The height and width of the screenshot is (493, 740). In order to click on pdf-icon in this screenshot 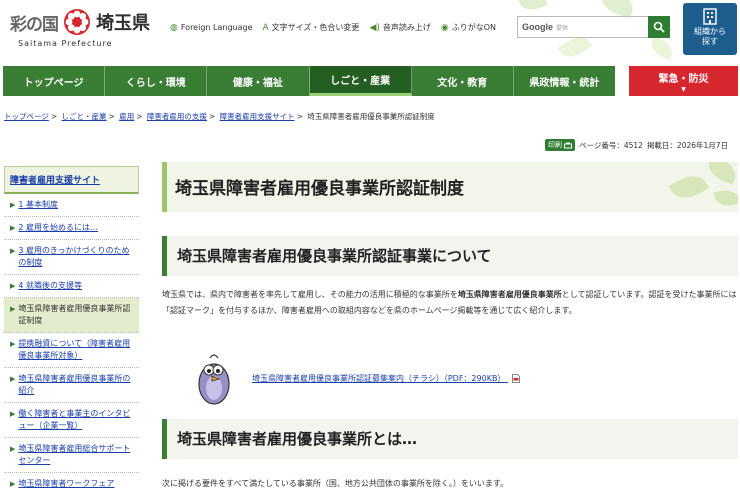, I will do `click(516, 378)`.